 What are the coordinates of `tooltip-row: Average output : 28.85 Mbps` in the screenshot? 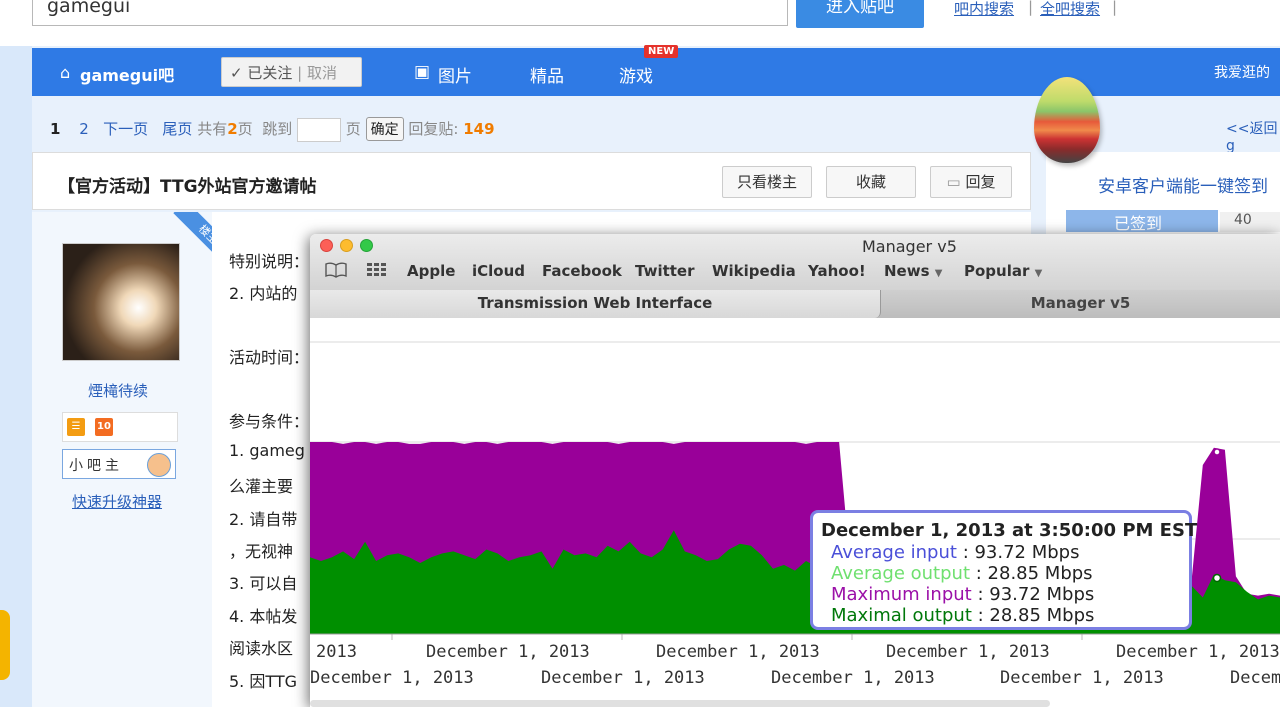 It's located at (1001, 573).